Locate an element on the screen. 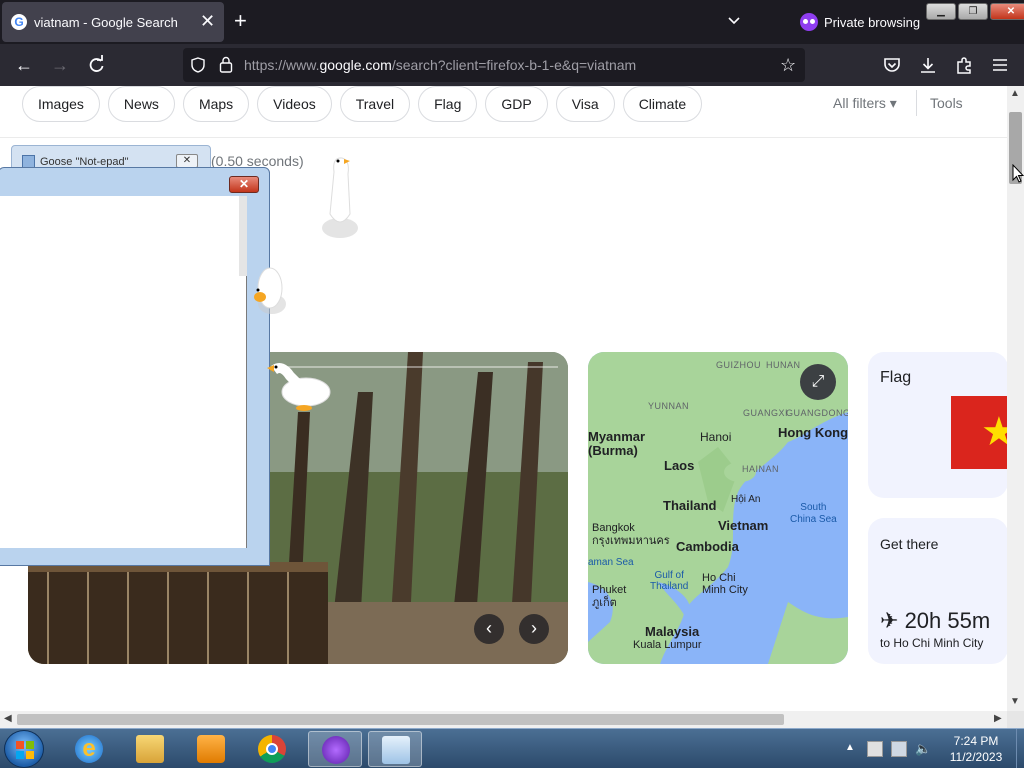 Image resolution: width=1024 pixels, height=768 pixels. expand-map-icon: ⤢ is located at coordinates (818, 382).